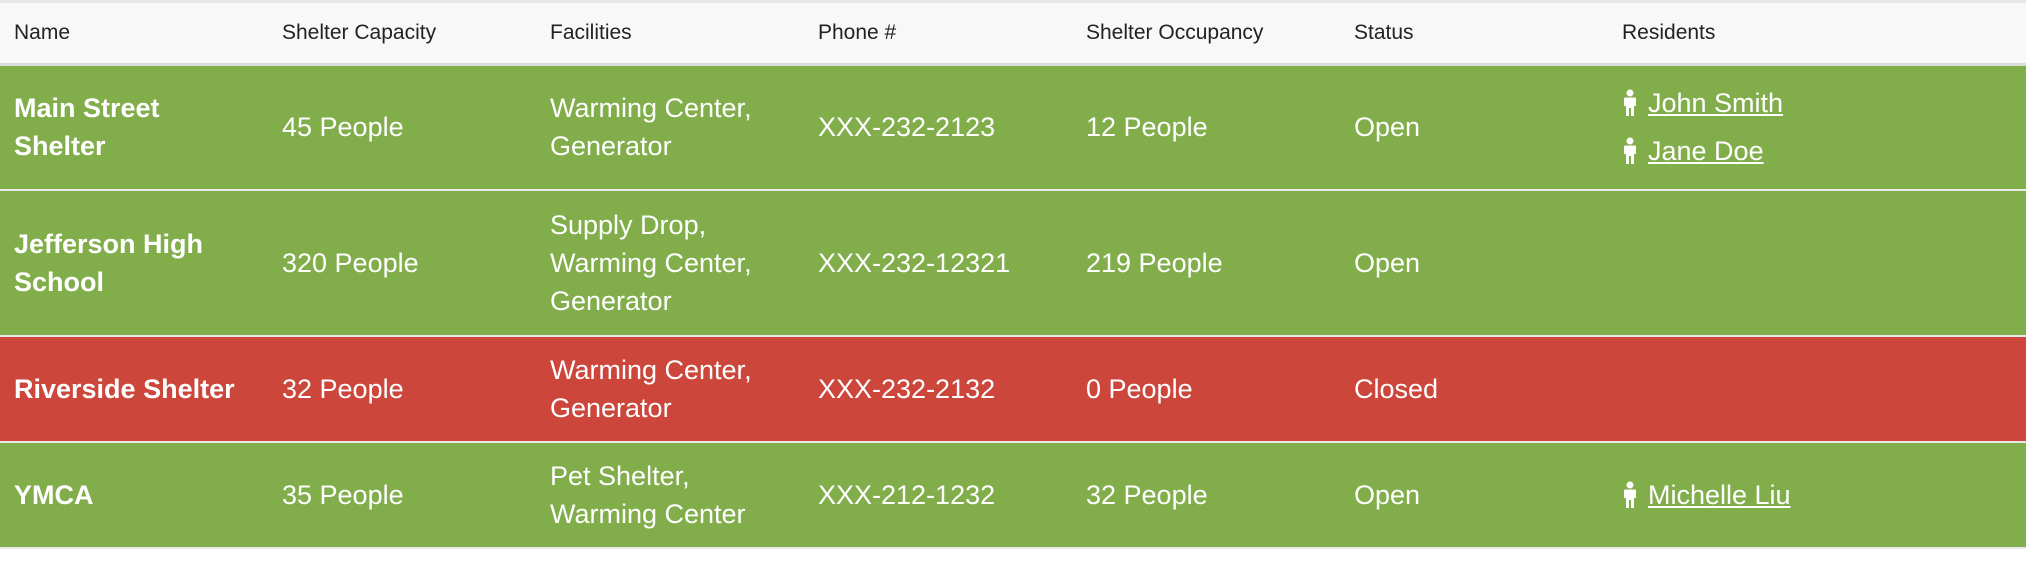  What do you see at coordinates (648, 495) in the screenshot?
I see `shelter-facilities: Pet Shelter, Warming Center` at bounding box center [648, 495].